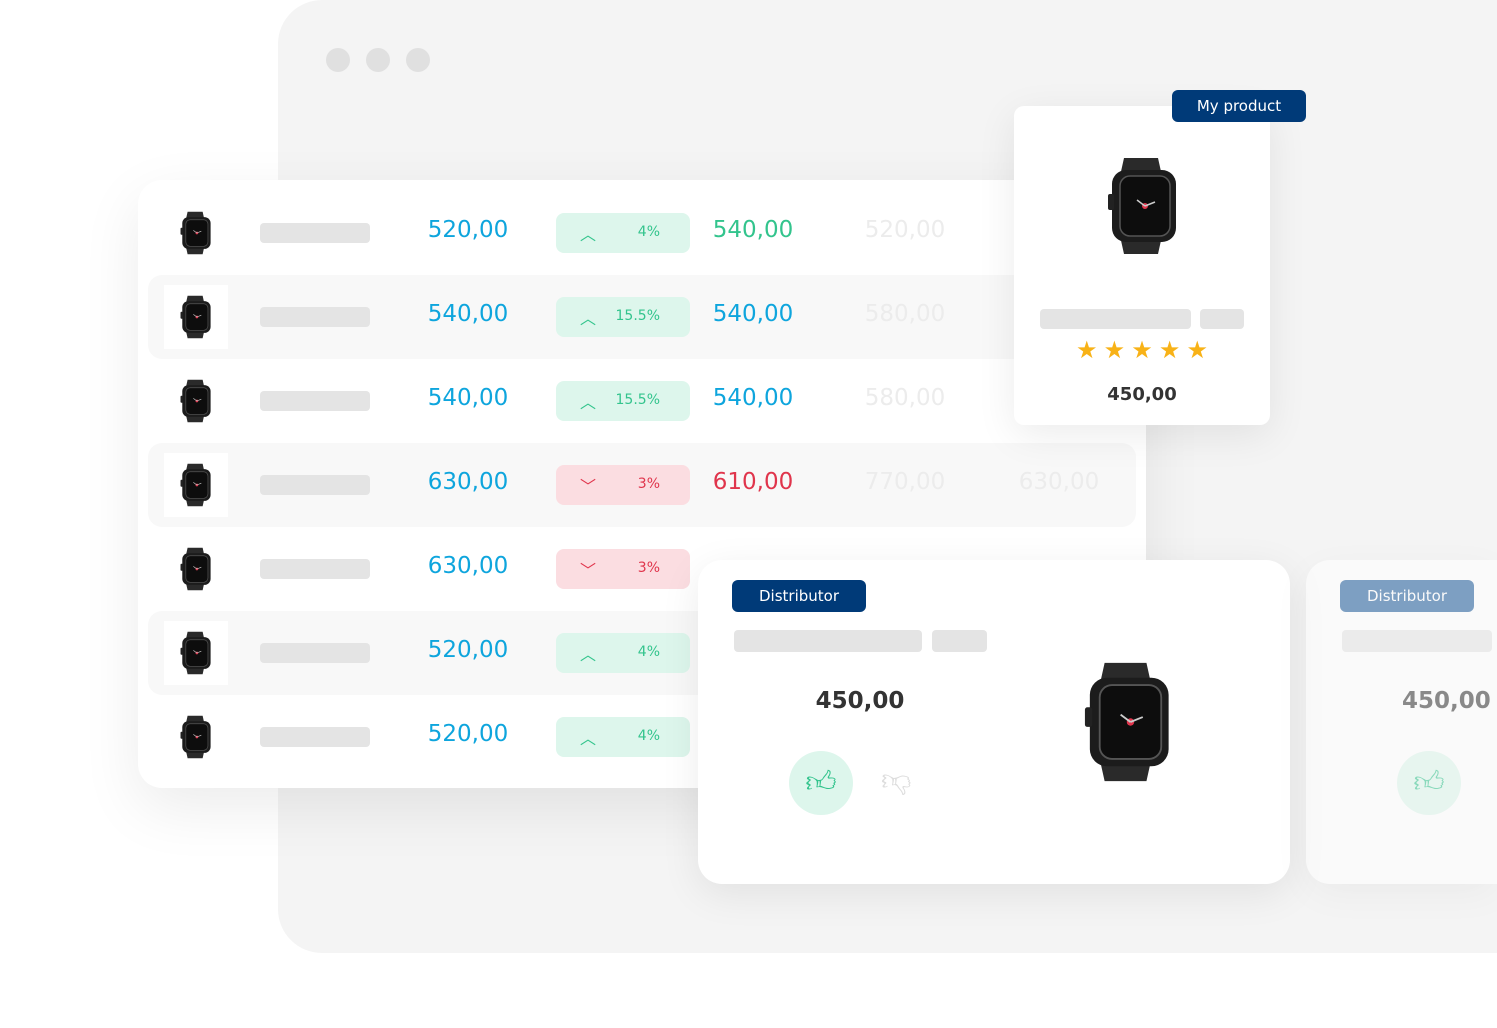 This screenshot has height=1028, width=1497. I want to click on my-product-badge: My product, so click(1239, 106).